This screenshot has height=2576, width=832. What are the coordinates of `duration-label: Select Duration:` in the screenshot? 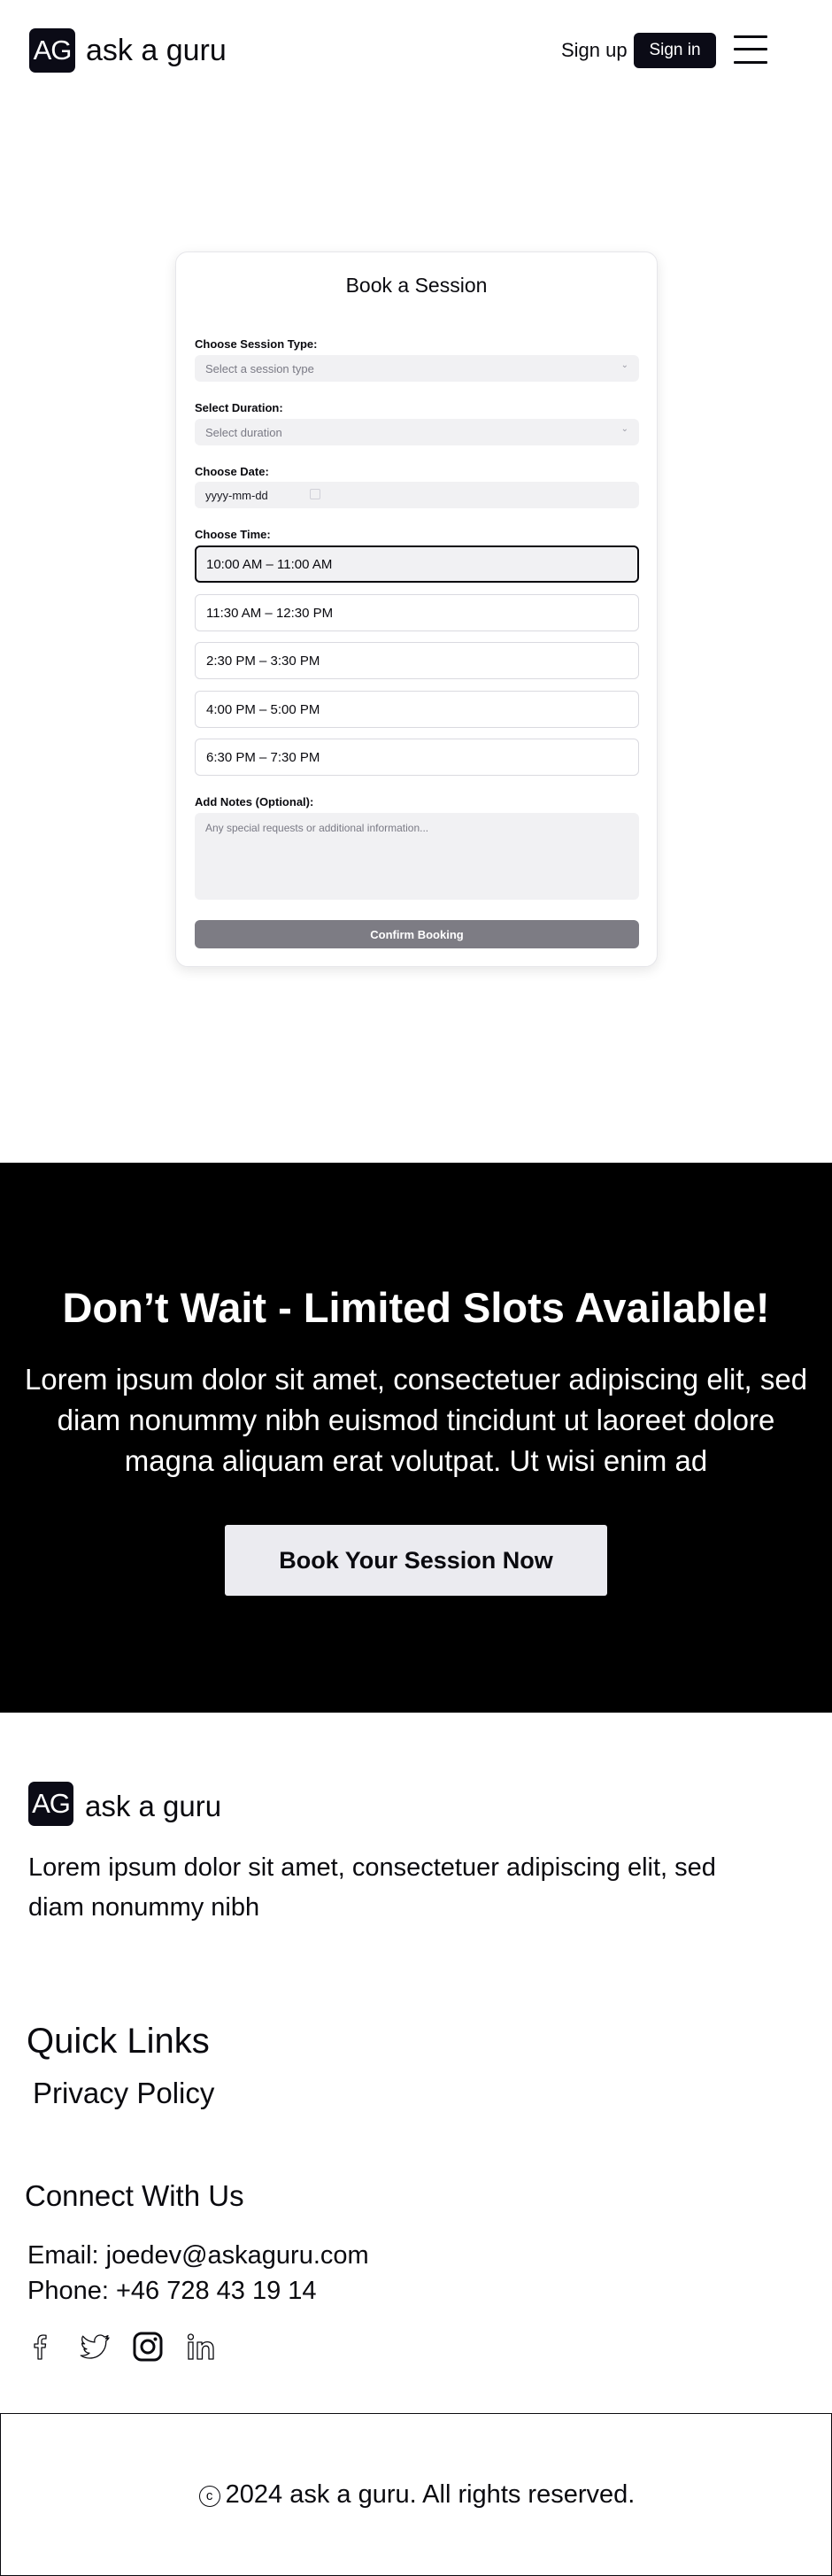 It's located at (239, 407).